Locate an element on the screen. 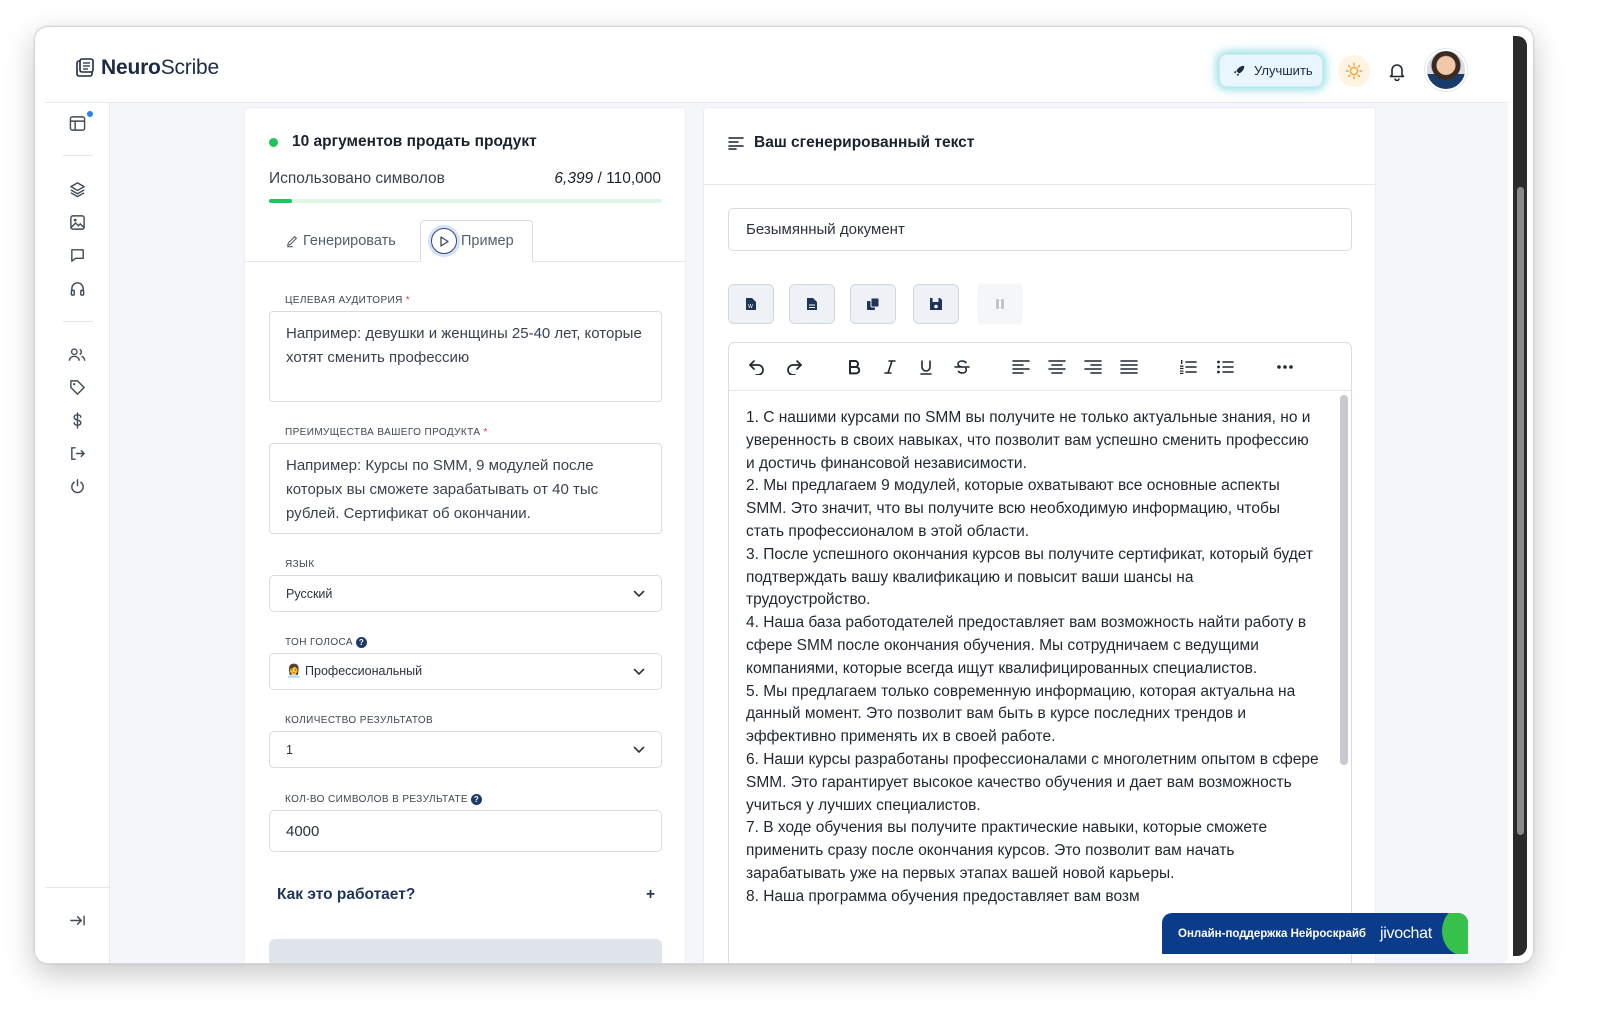 This screenshot has width=1600, height=1027. bullet-list-icon is located at coordinates (1225, 367).